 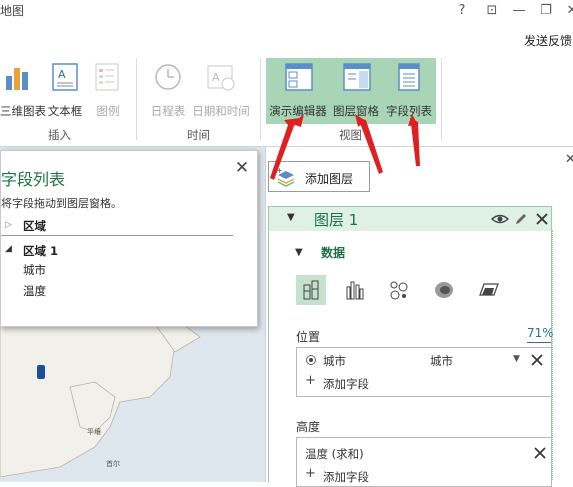 What do you see at coordinates (94, 432) in the screenshot?
I see `map-city-label: 平壤` at bounding box center [94, 432].